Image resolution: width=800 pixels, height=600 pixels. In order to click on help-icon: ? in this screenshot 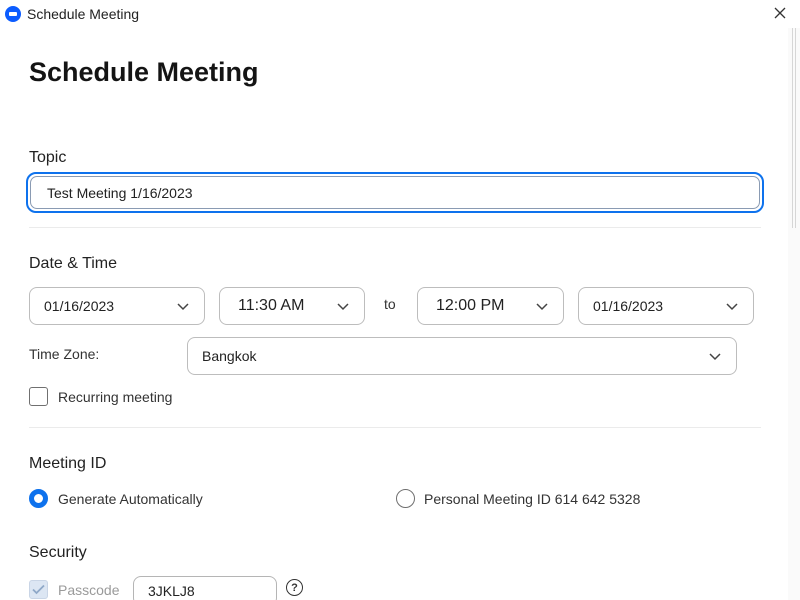, I will do `click(294, 587)`.